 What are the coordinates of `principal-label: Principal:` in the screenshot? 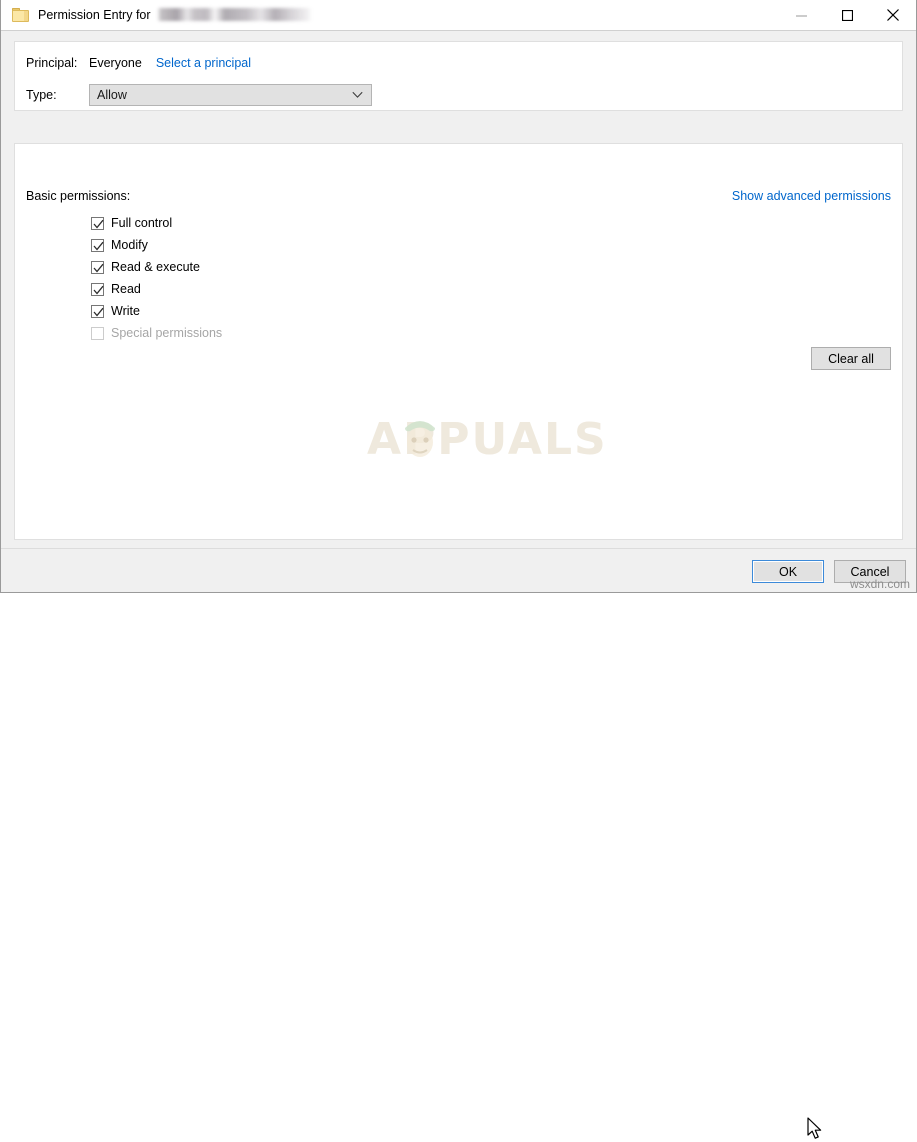 It's located at (52, 63).